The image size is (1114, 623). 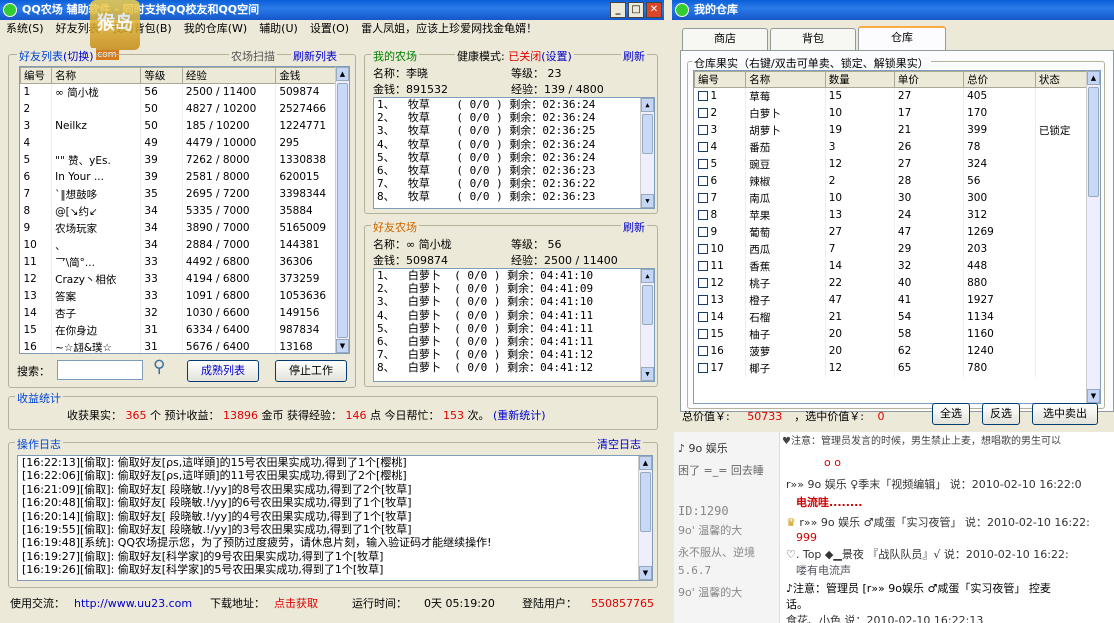 I want to click on warehouse-row: 12 桃子 22 40 880, so click(x=897, y=283).